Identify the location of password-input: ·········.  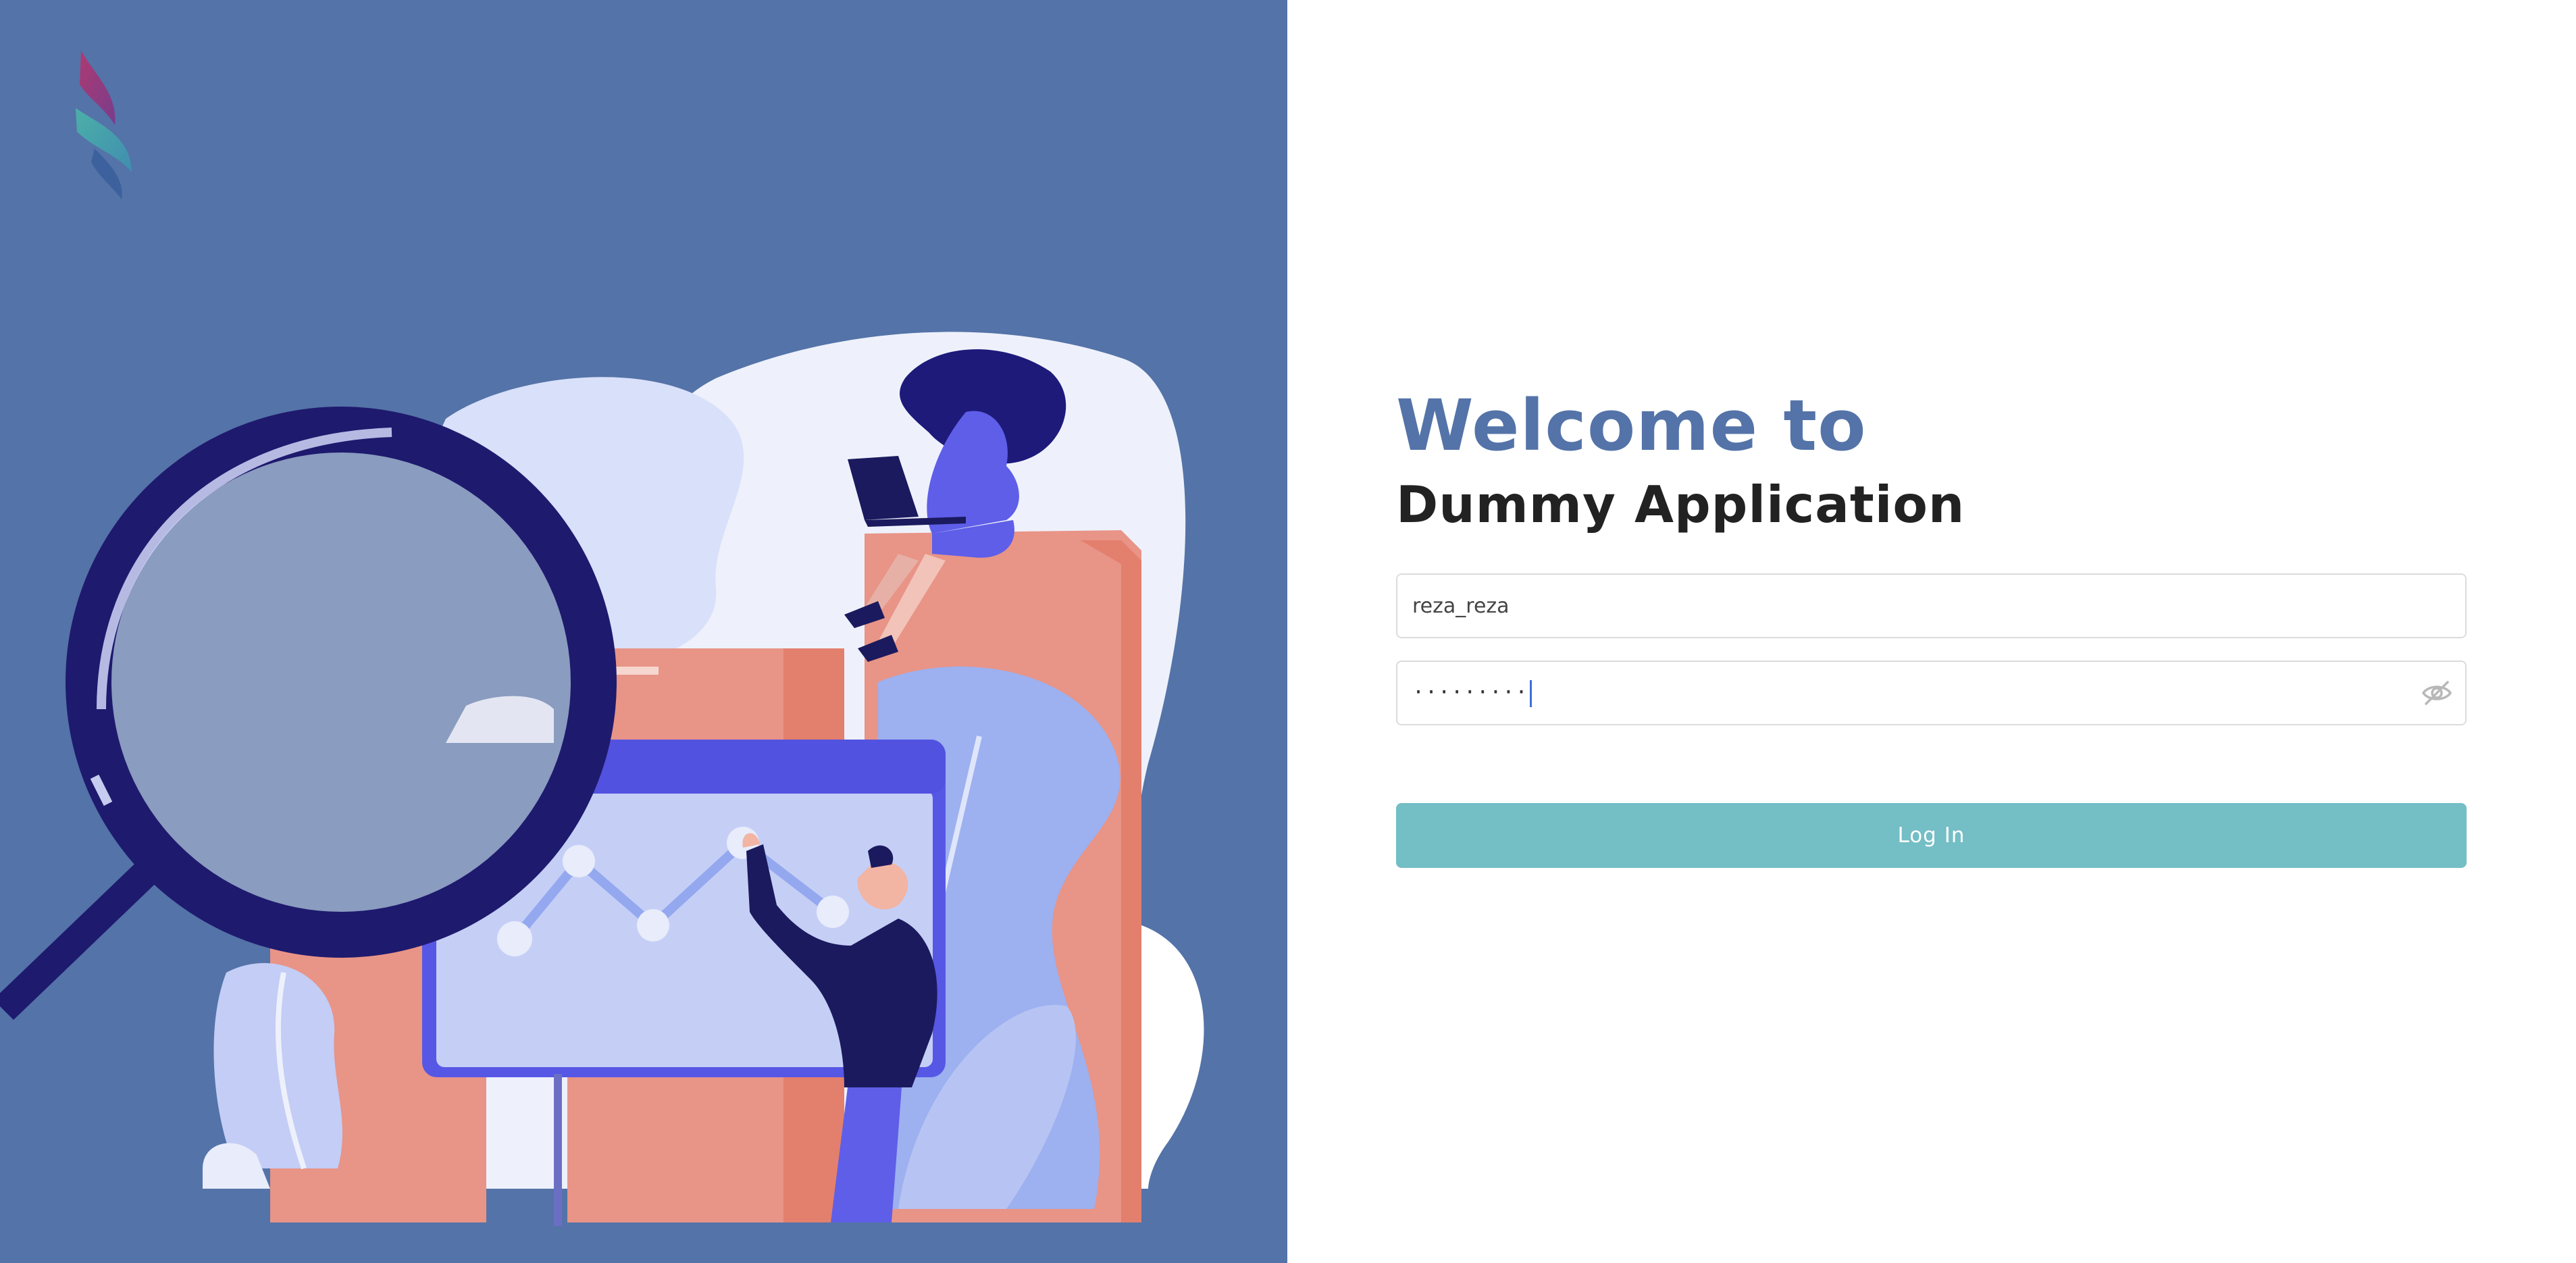
(1472, 693).